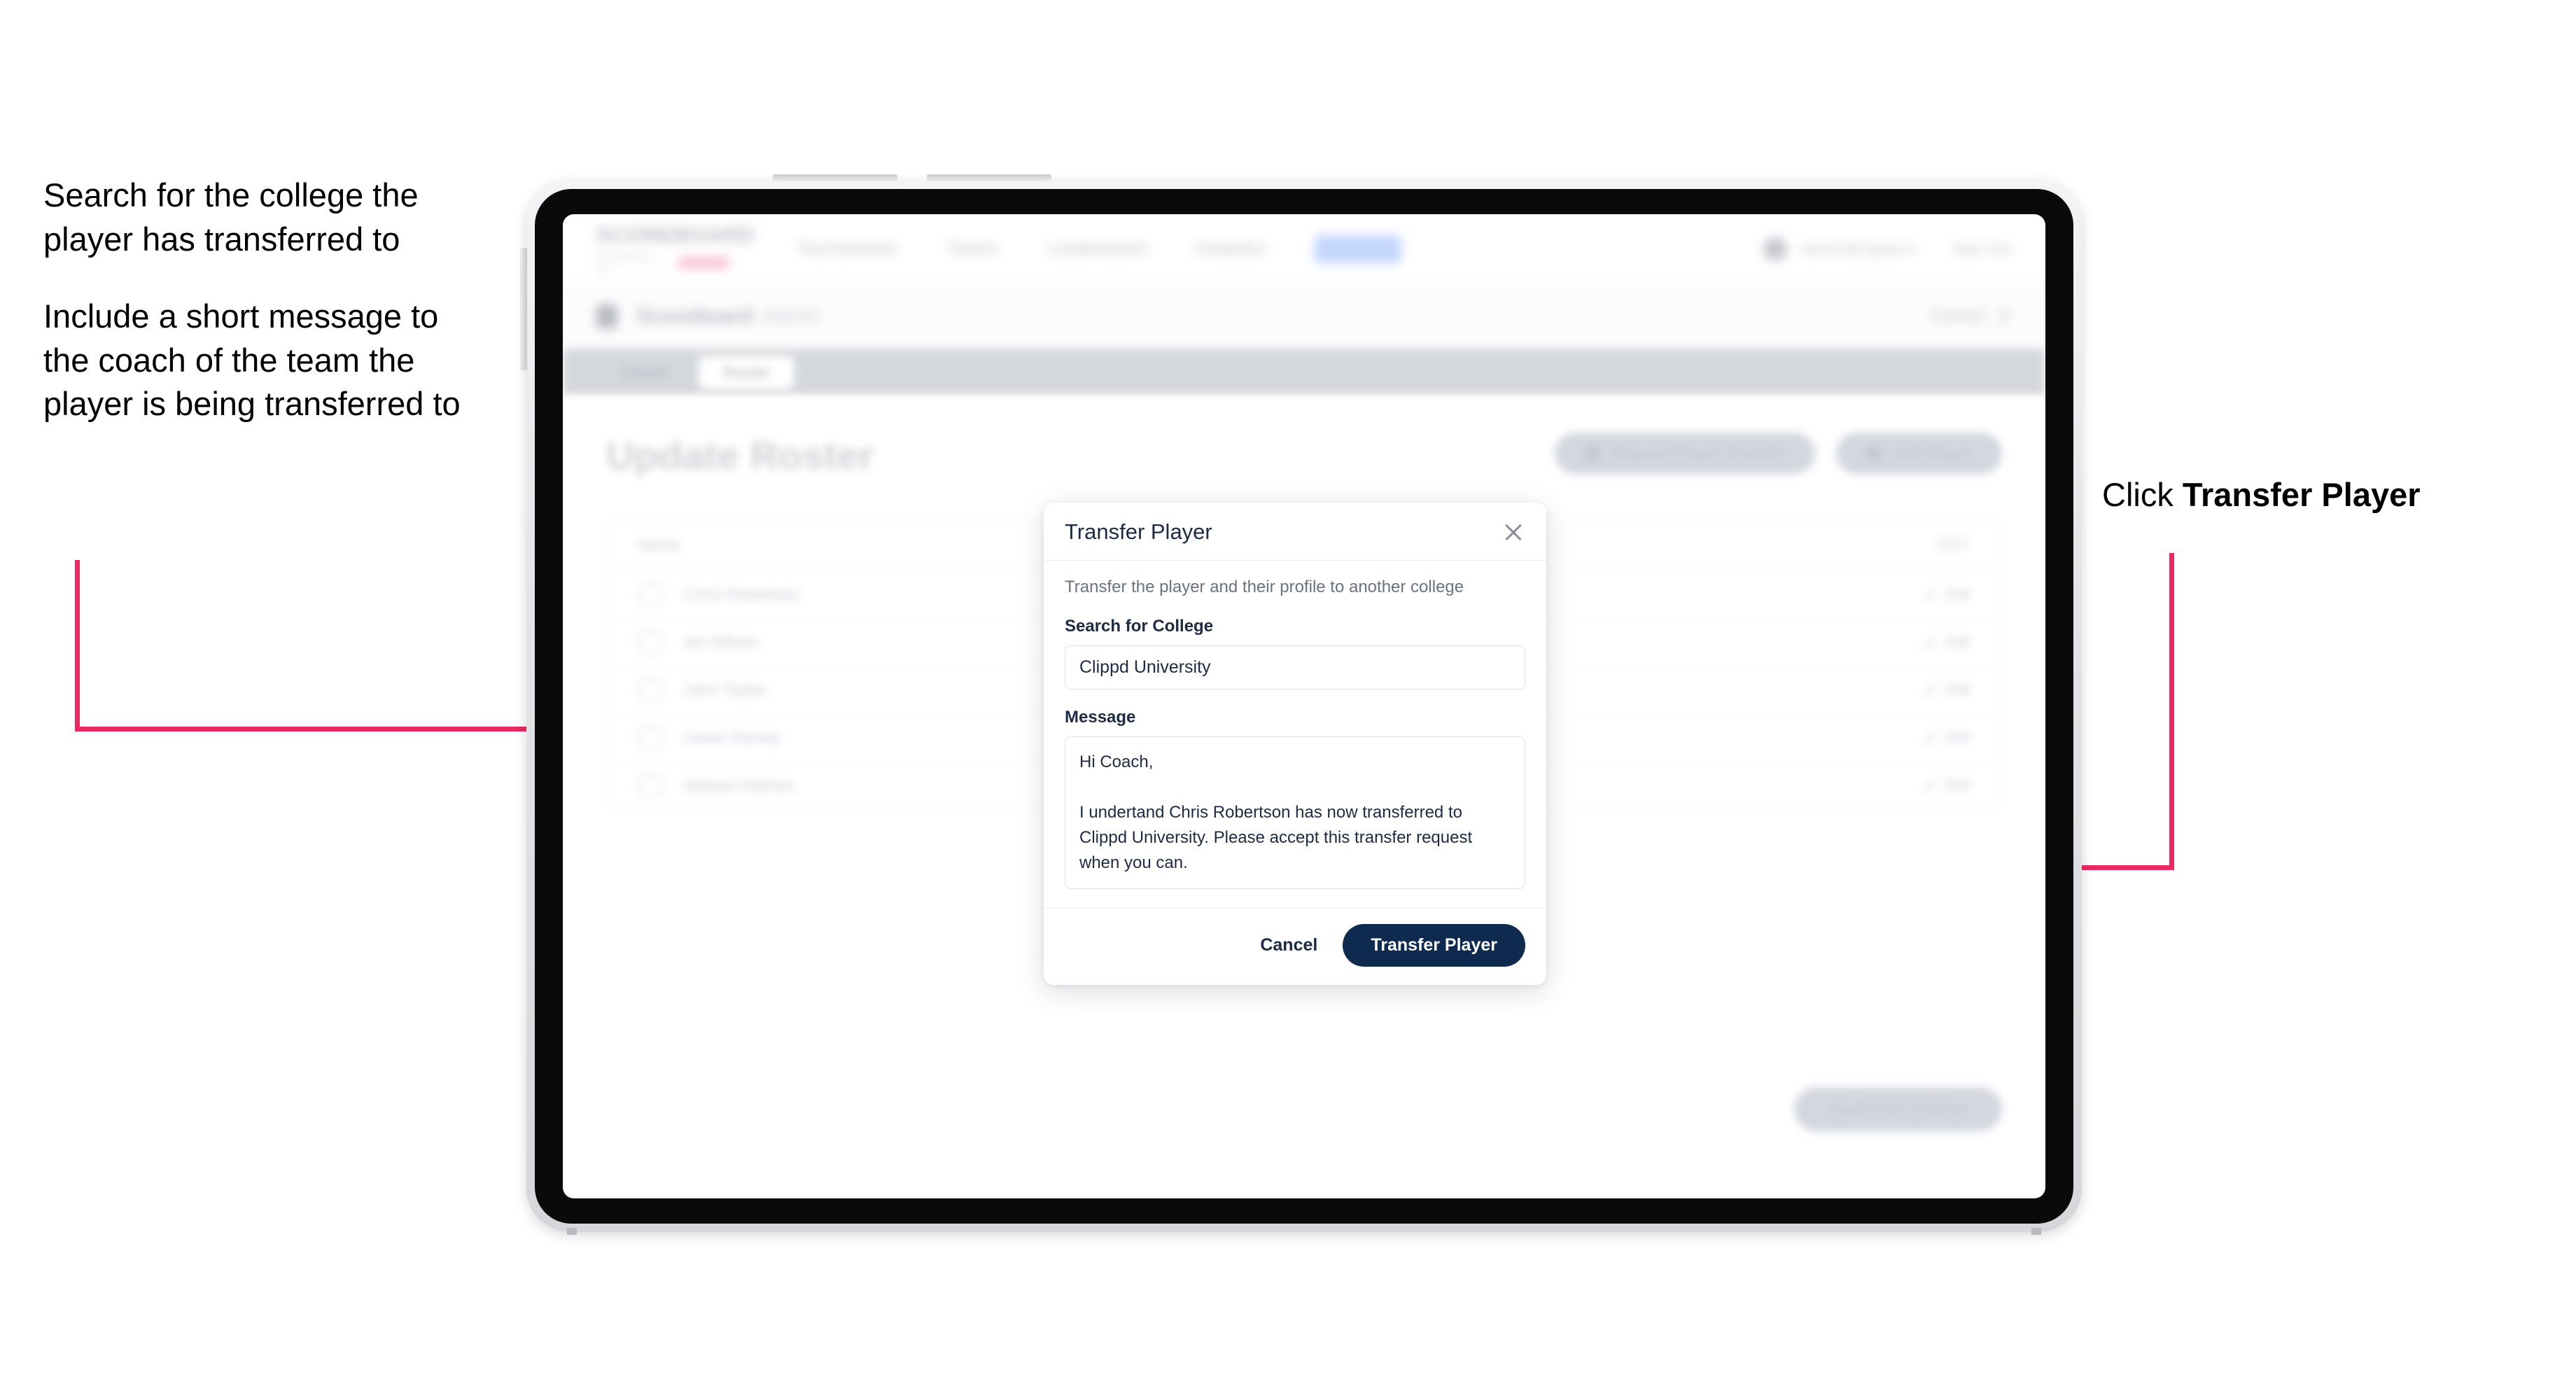  I want to click on plus-icon, so click(1874, 453).